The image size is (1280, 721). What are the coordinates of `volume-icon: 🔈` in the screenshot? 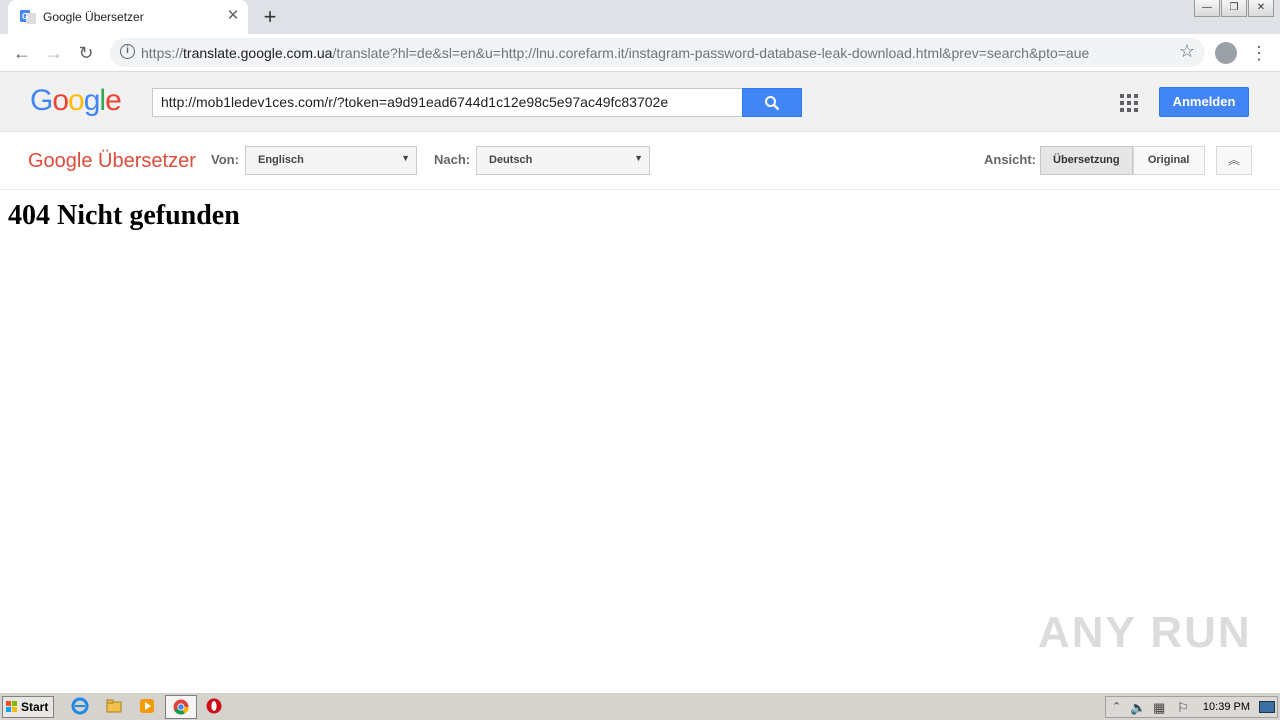 It's located at (1138, 708).